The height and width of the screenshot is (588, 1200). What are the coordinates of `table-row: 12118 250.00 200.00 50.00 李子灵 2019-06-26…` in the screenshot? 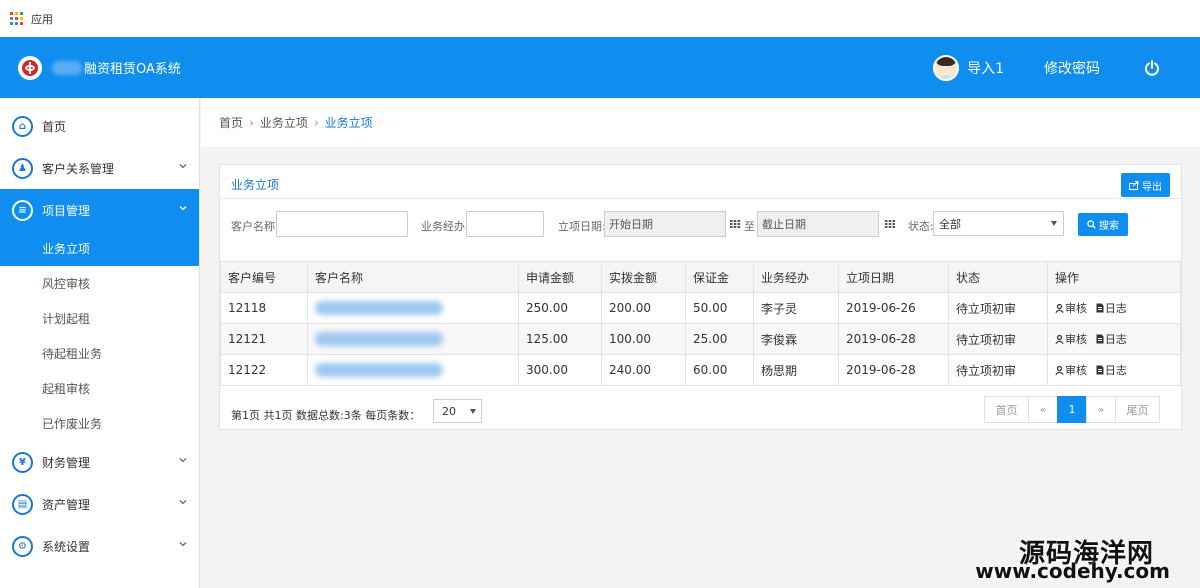 It's located at (700, 308).